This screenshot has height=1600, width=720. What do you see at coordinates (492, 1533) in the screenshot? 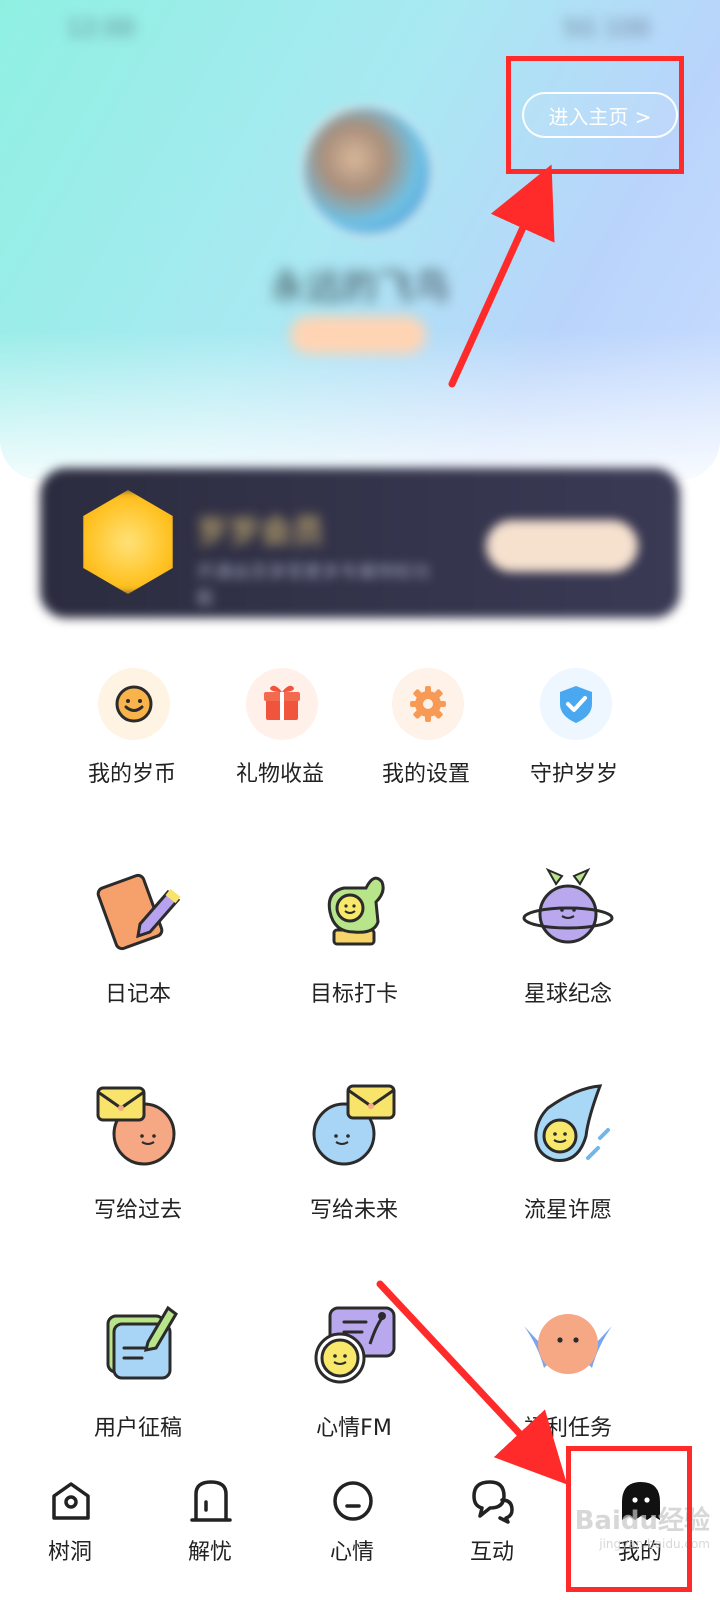
I see `nav-interact: 互动` at bounding box center [492, 1533].